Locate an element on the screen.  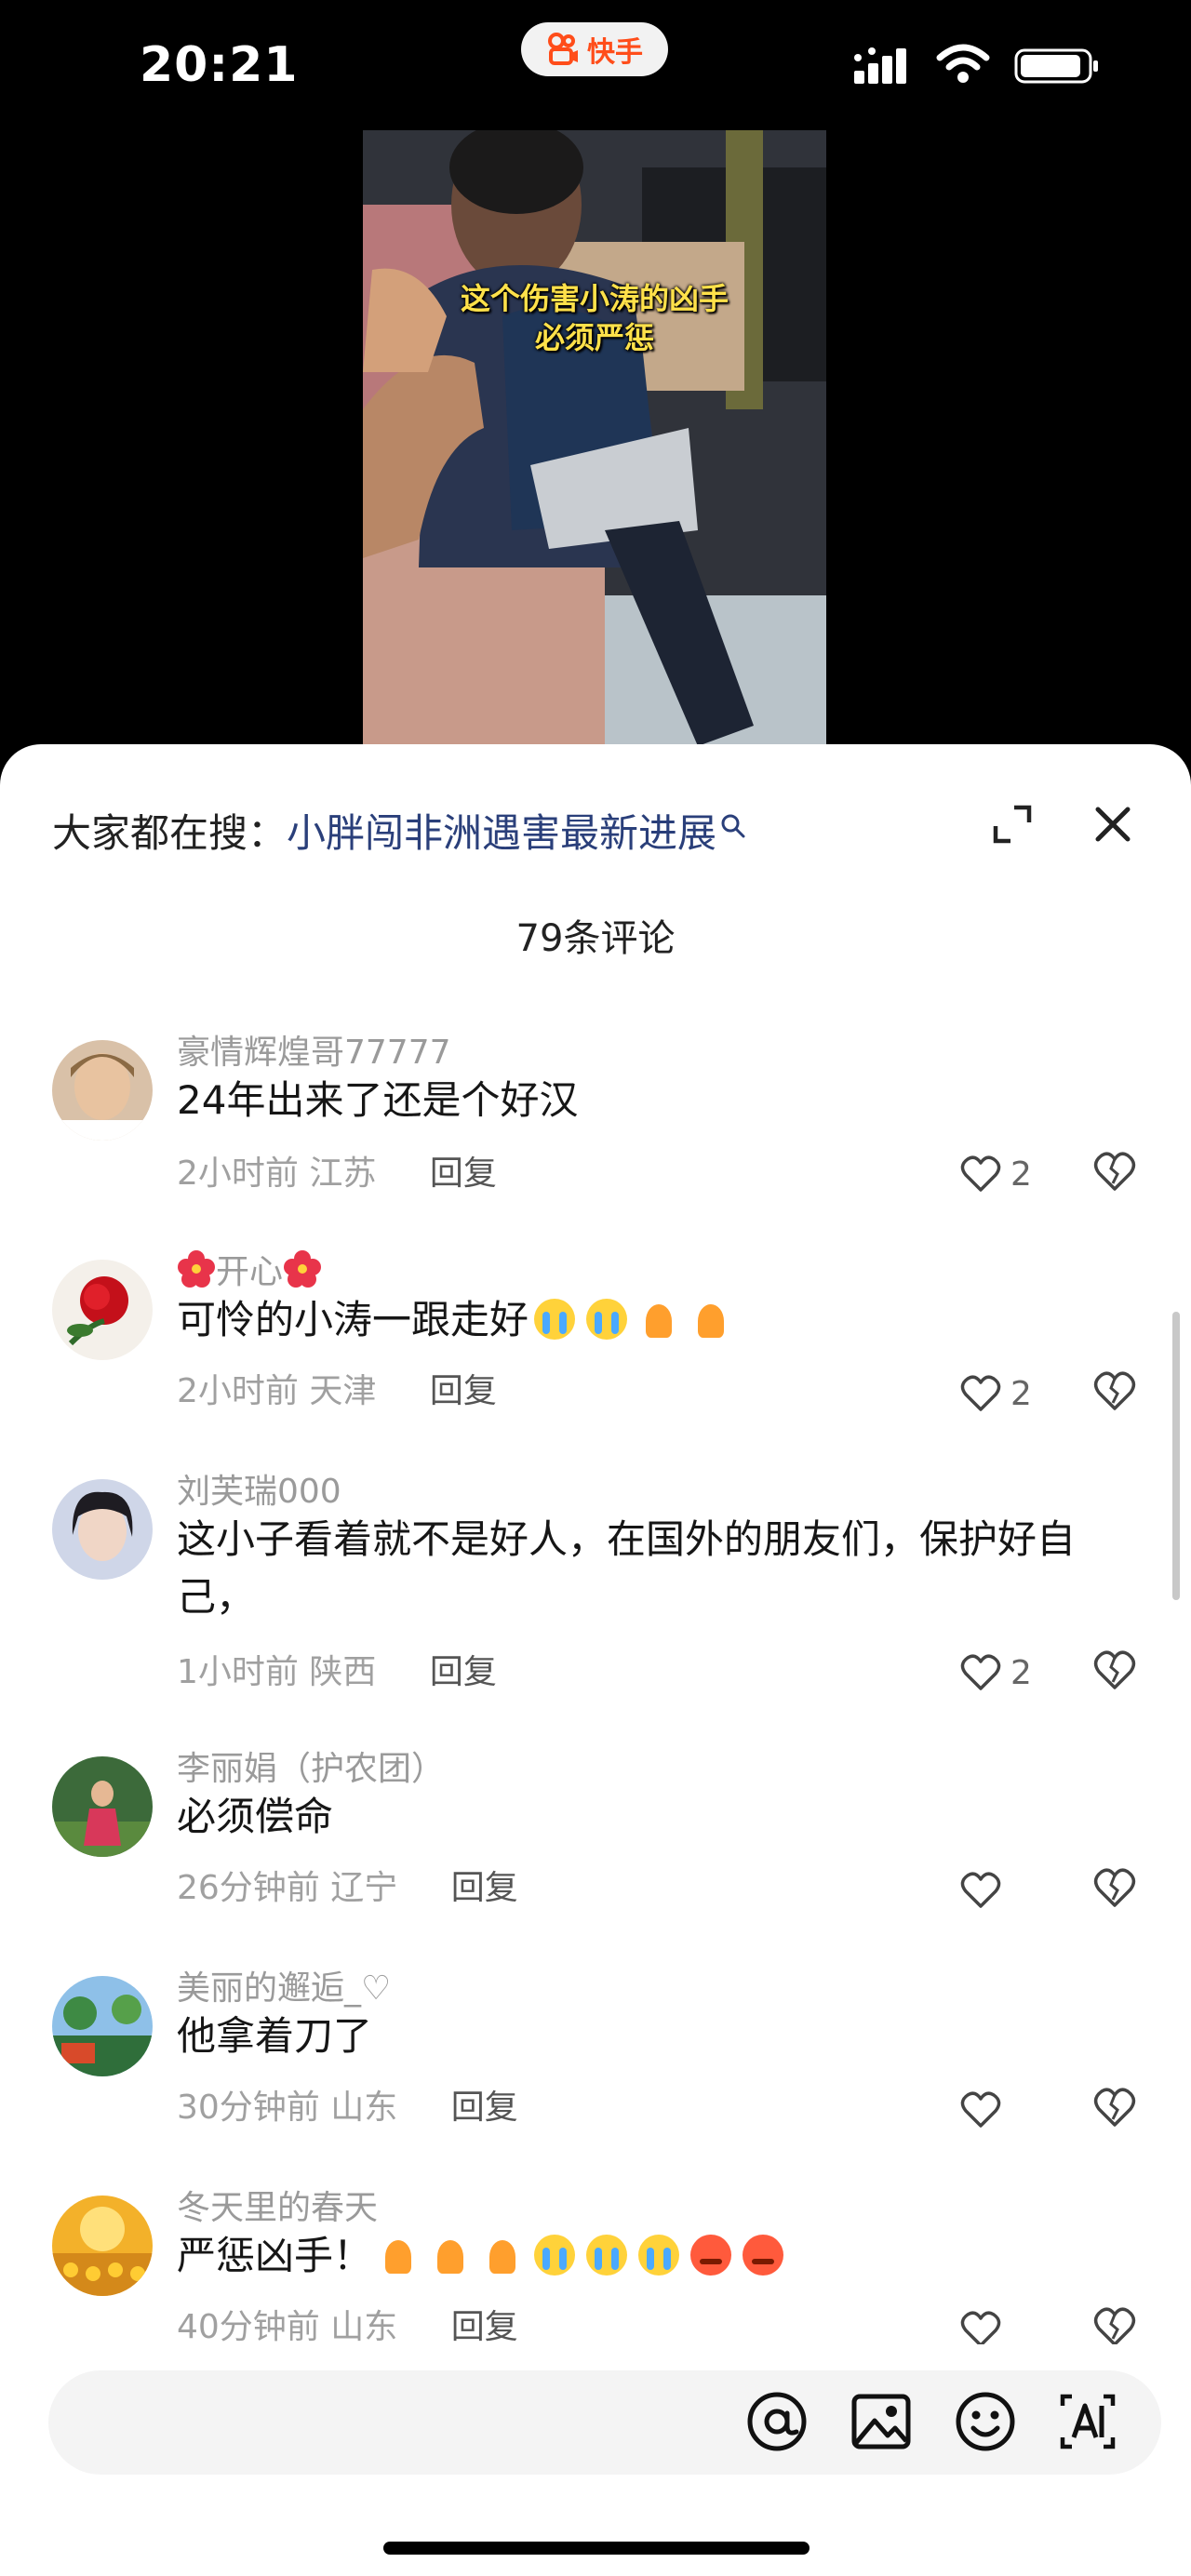
home-indicator is located at coordinates (596, 2548).